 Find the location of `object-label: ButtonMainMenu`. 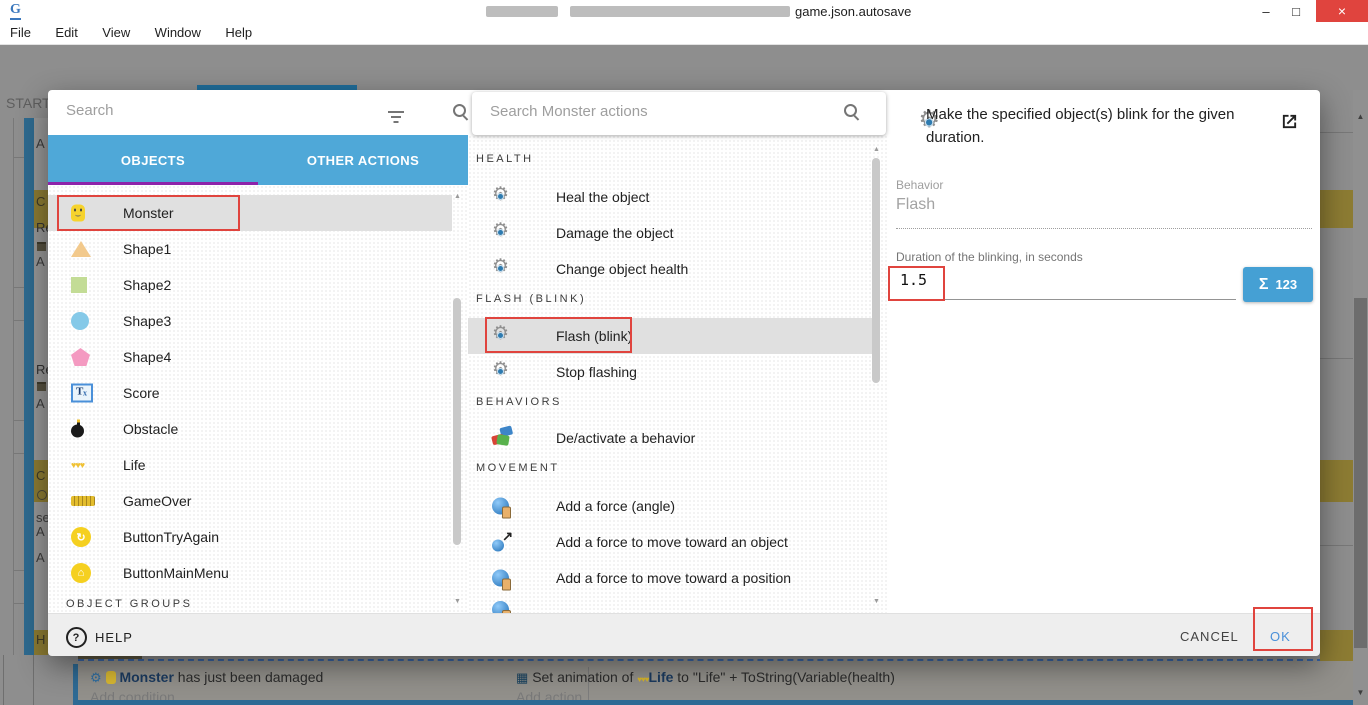

object-label: ButtonMainMenu is located at coordinates (176, 573).